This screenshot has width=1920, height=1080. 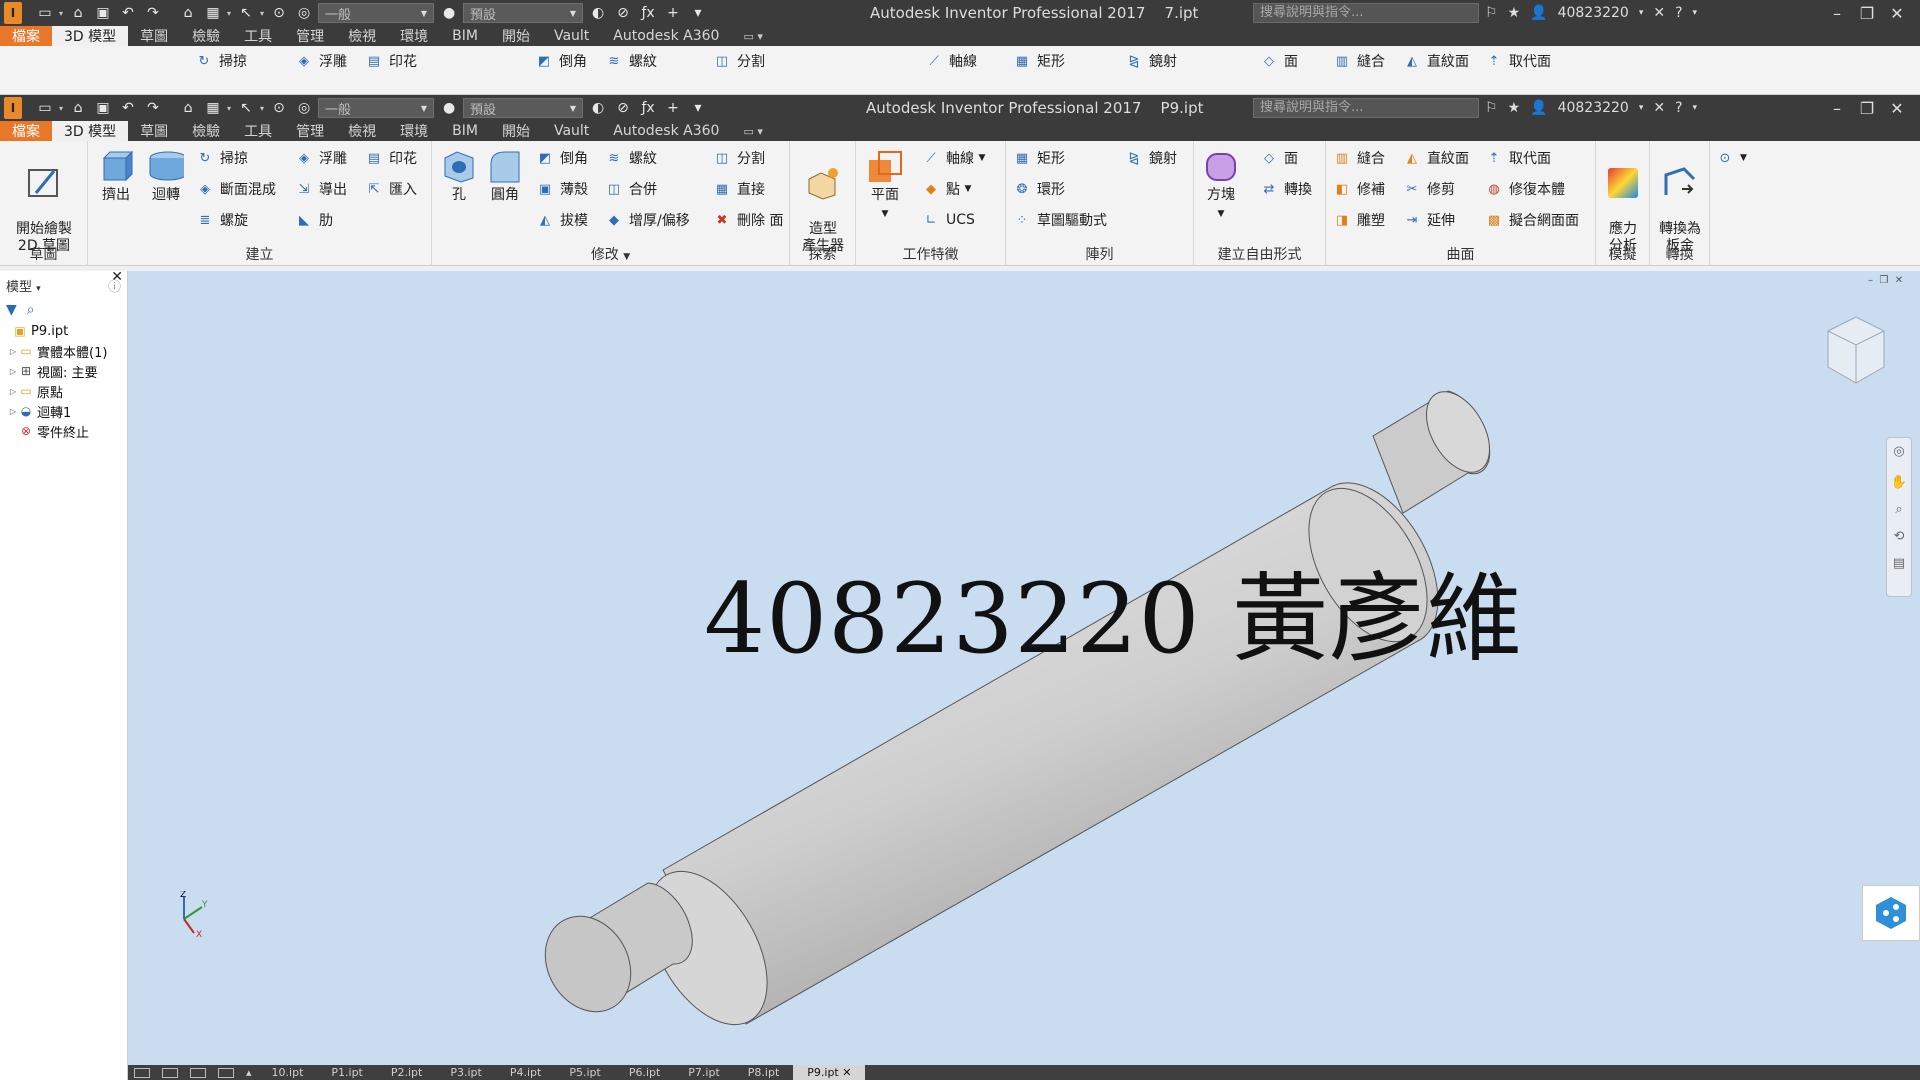 I want to click on fx-icon: ƒx, so click(x=648, y=108).